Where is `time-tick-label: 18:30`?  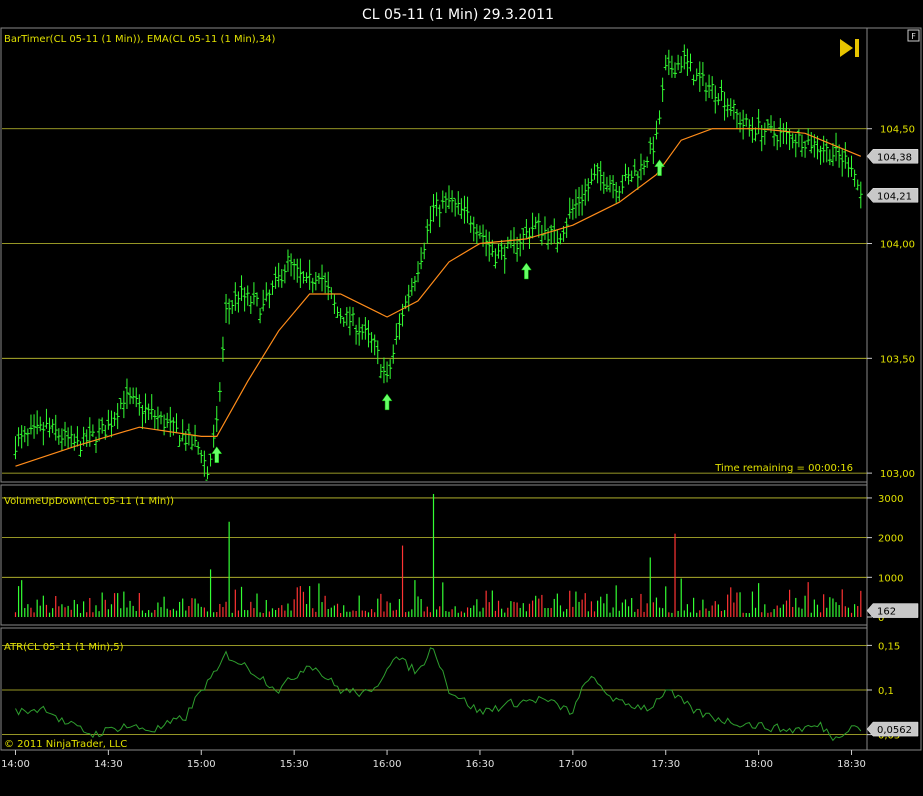 time-tick-label: 18:30 is located at coordinates (851, 764).